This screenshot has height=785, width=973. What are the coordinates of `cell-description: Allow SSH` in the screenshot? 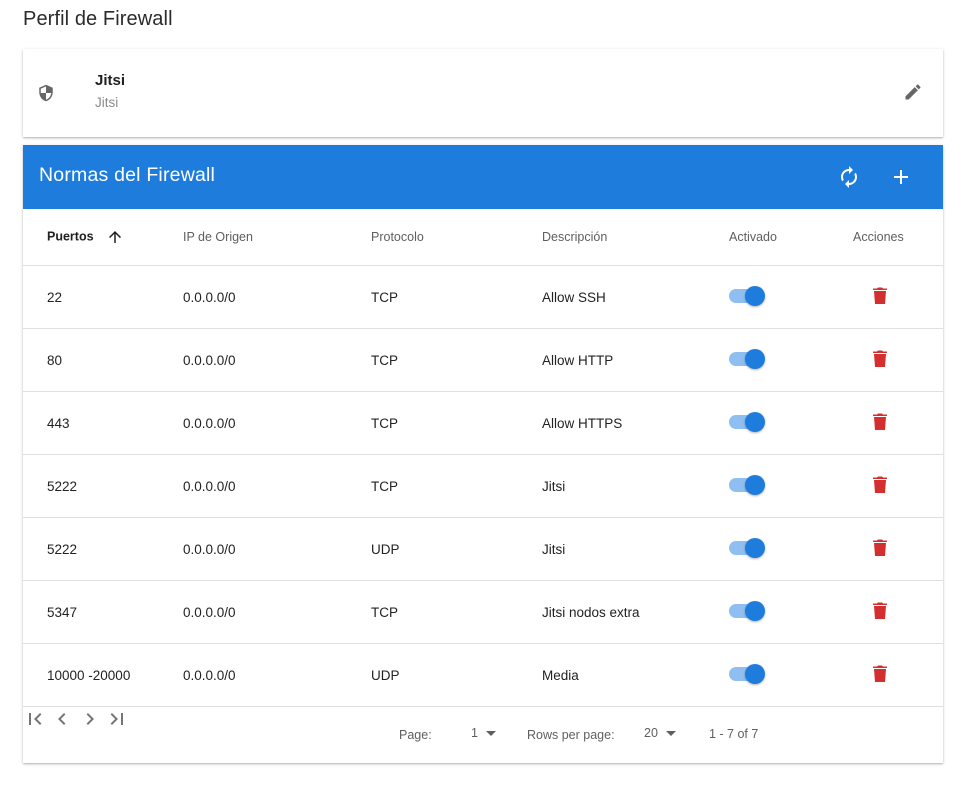 It's located at (635, 297).